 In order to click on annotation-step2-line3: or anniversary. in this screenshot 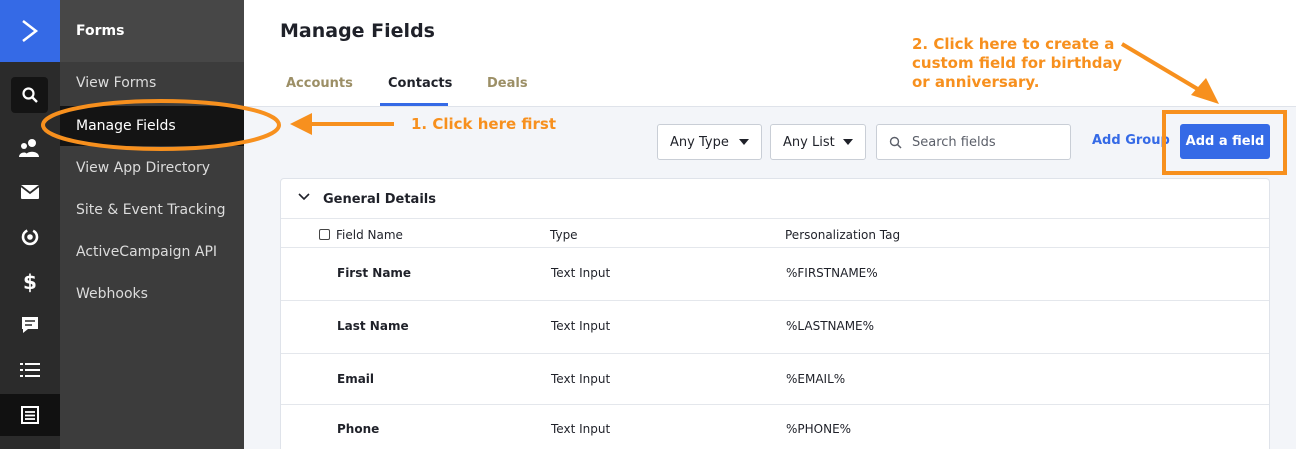, I will do `click(976, 82)`.